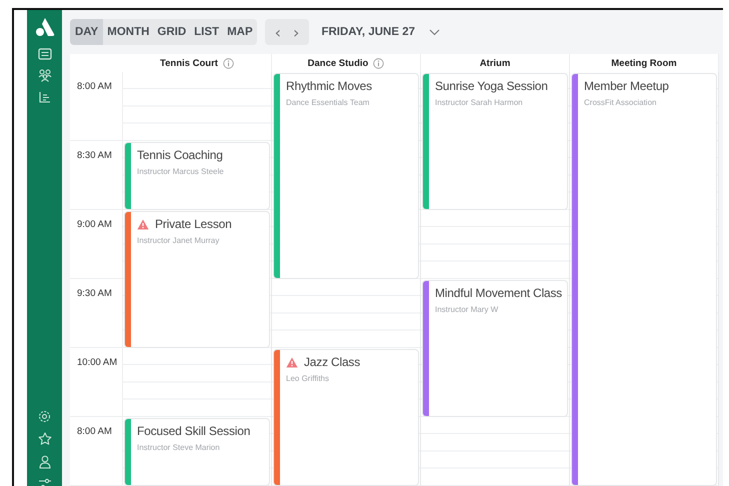  What do you see at coordinates (45, 75) in the screenshot?
I see `people-icon` at bounding box center [45, 75].